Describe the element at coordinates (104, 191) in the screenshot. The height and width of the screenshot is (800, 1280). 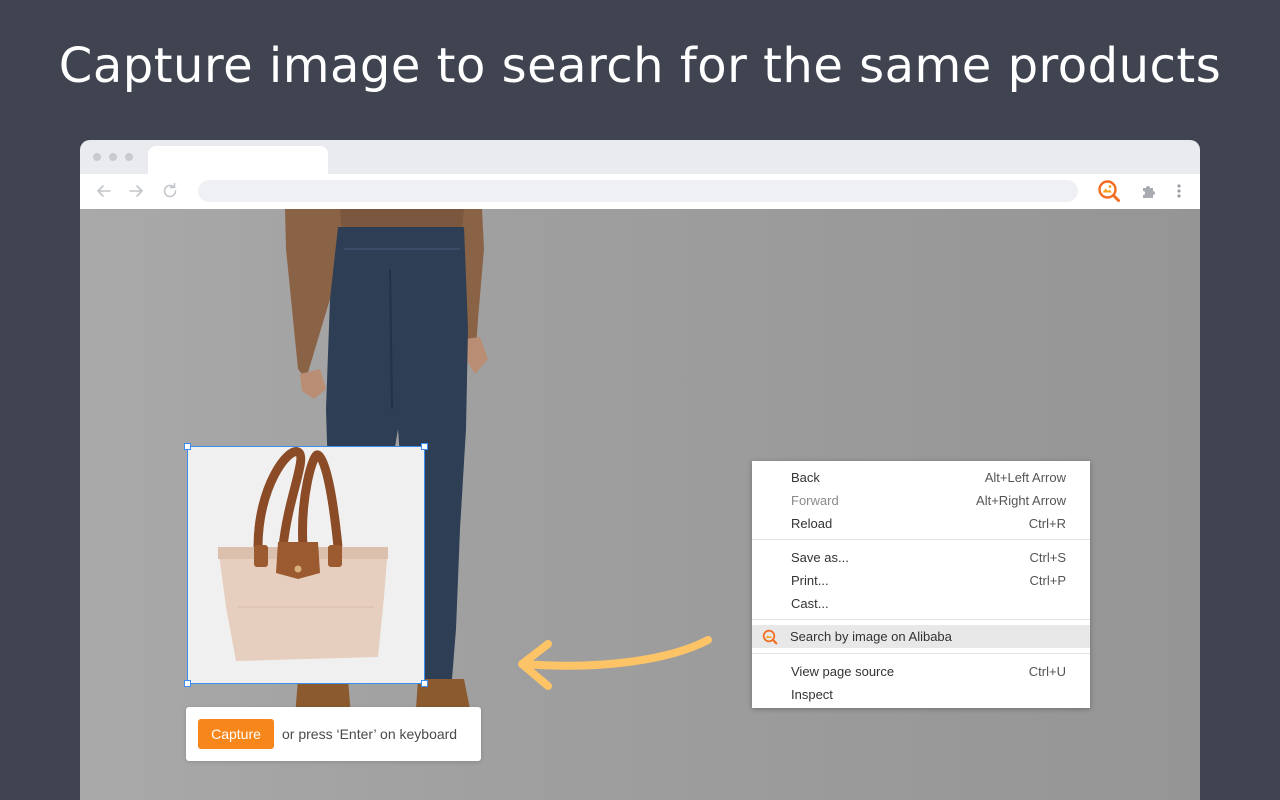
I see `arrow-left-icon` at that location.